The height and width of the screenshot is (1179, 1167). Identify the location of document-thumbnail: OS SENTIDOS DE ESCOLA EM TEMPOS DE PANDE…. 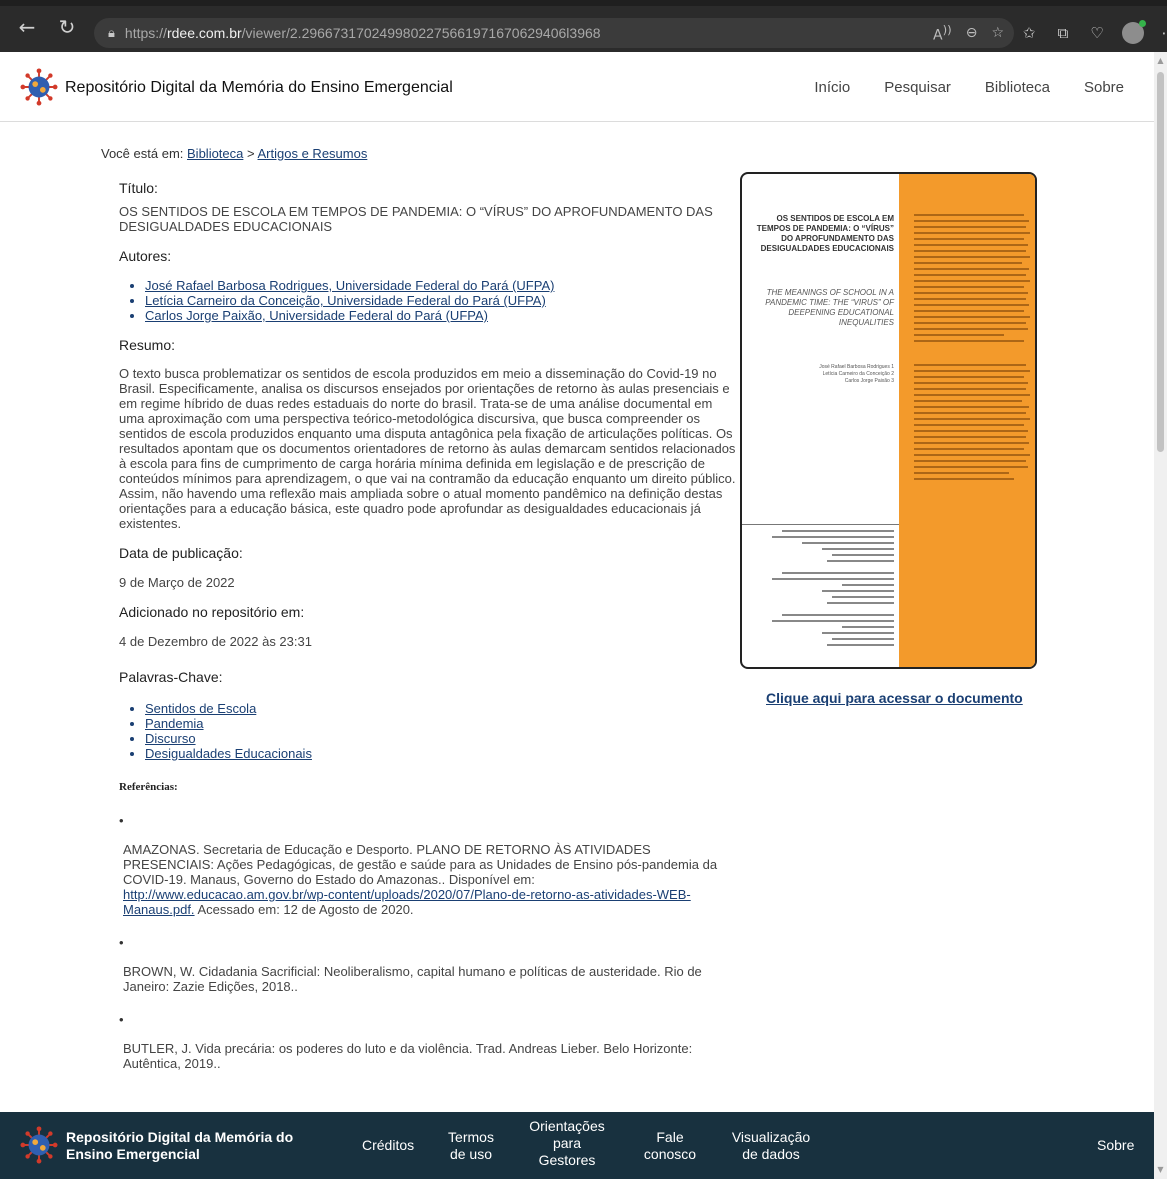
(888, 420).